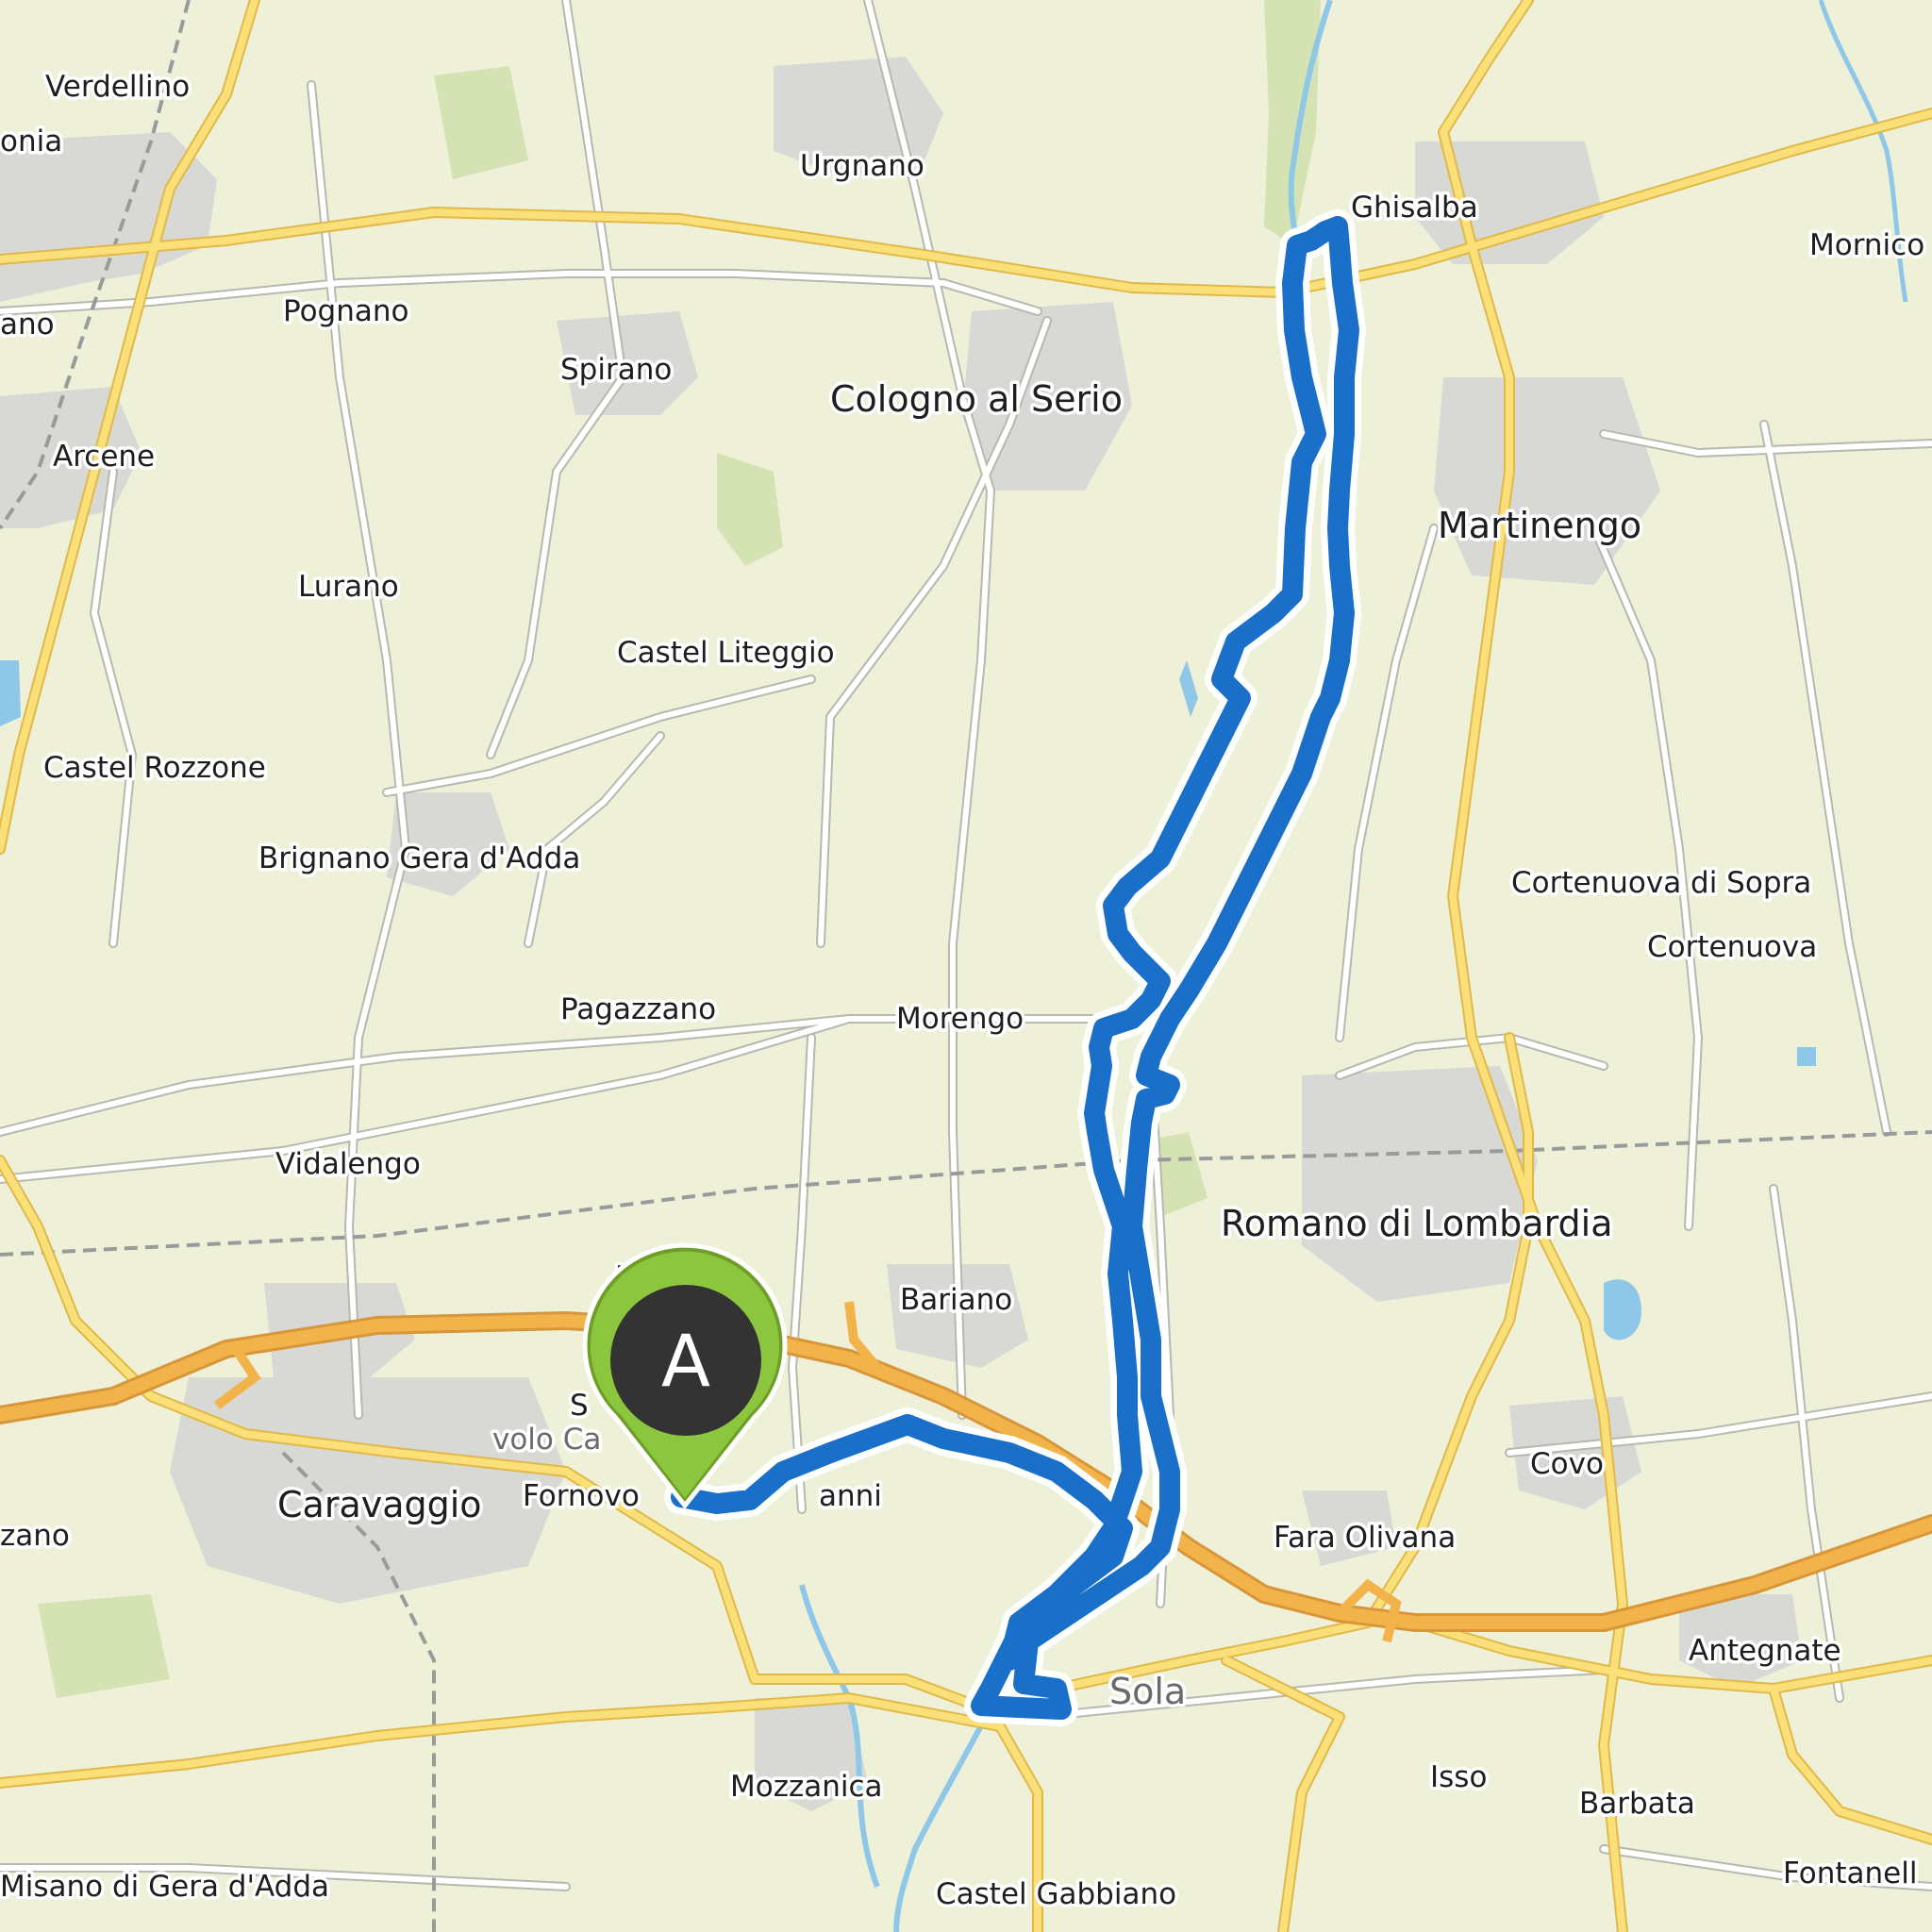  Describe the element at coordinates (546, 1440) in the screenshot. I see `label-volo-ca: volo Ca` at that location.